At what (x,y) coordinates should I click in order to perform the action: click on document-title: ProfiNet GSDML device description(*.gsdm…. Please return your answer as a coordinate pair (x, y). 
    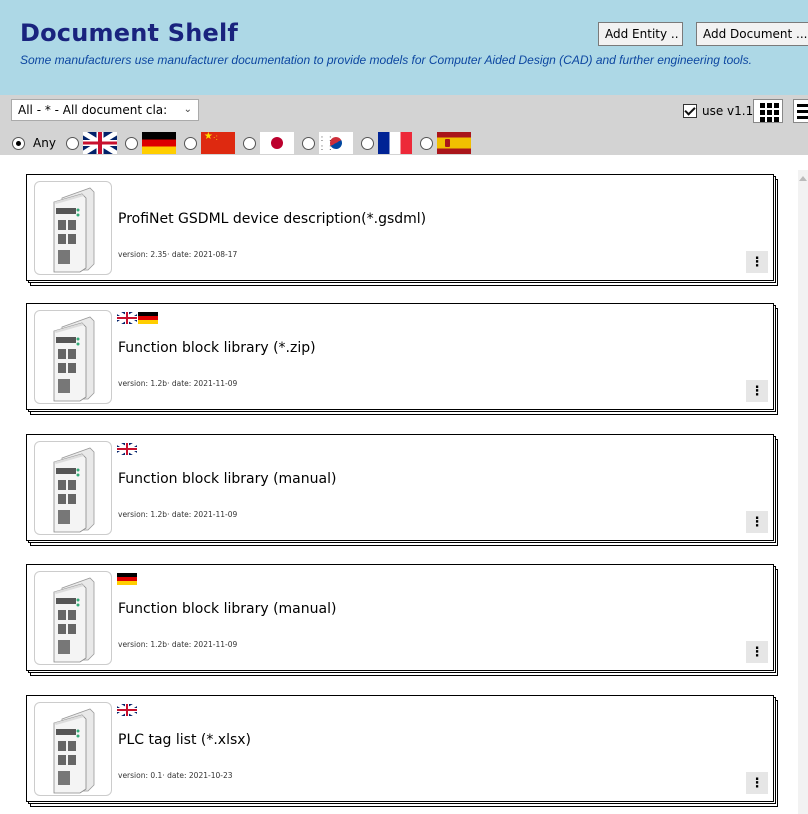
    Looking at the image, I should click on (272, 219).